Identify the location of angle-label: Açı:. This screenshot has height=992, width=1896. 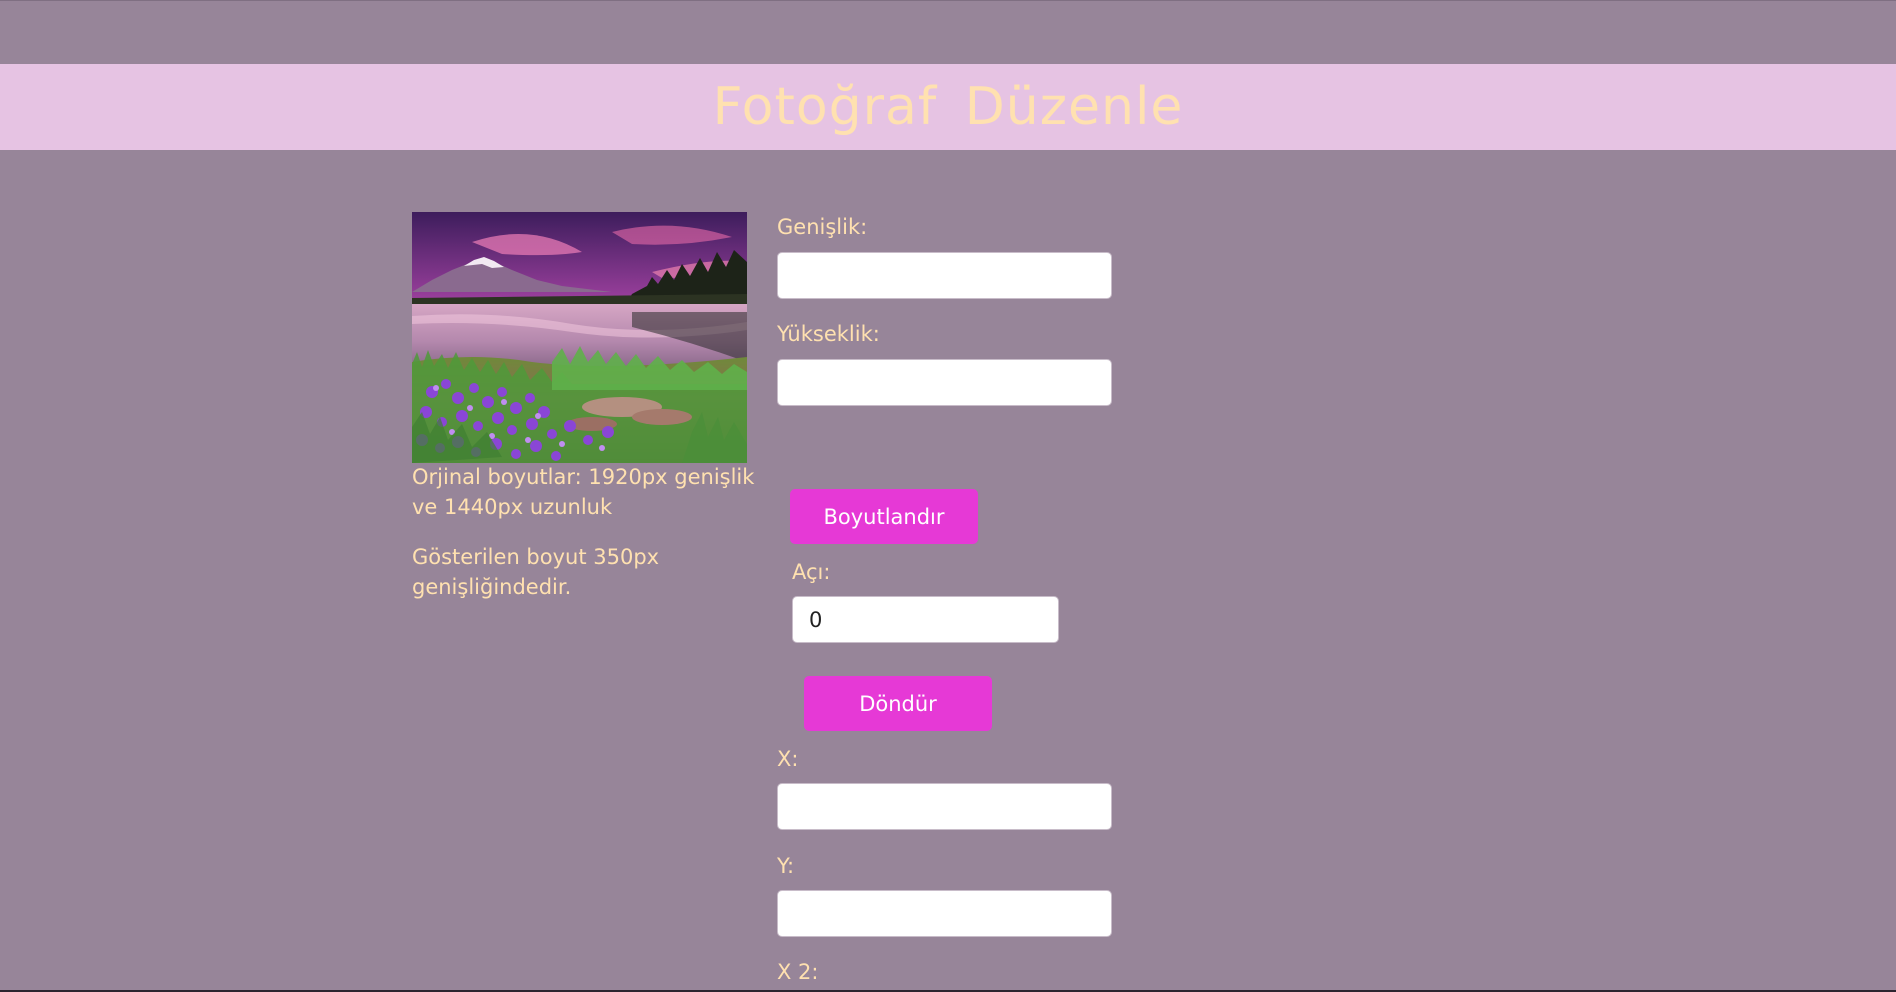
(811, 572).